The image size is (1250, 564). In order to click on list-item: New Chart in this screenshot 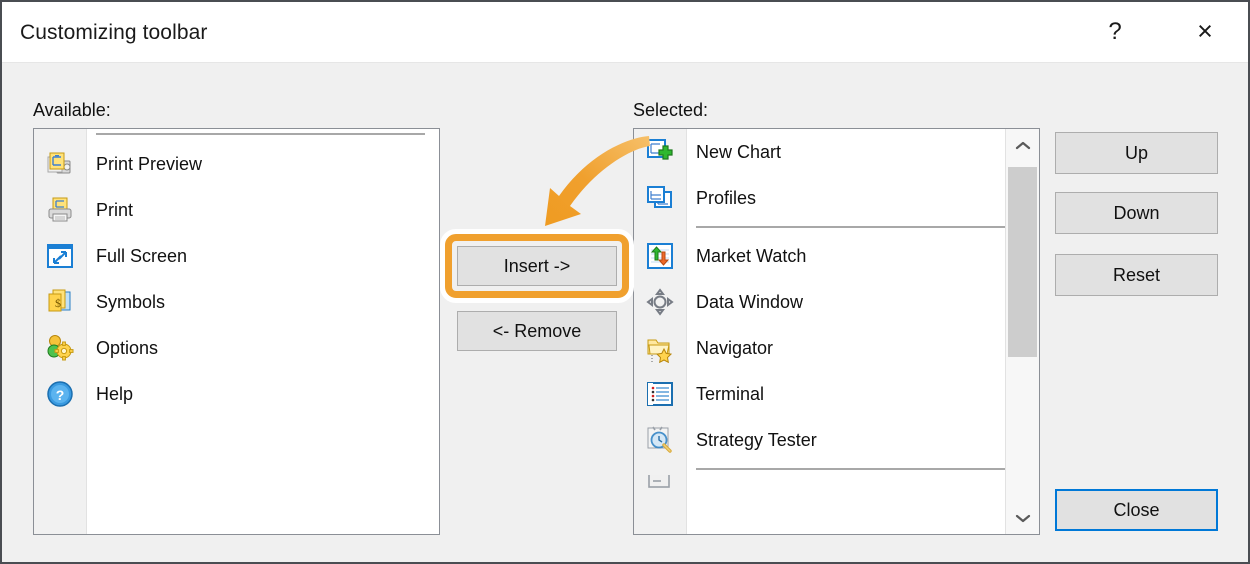, I will do `click(836, 152)`.